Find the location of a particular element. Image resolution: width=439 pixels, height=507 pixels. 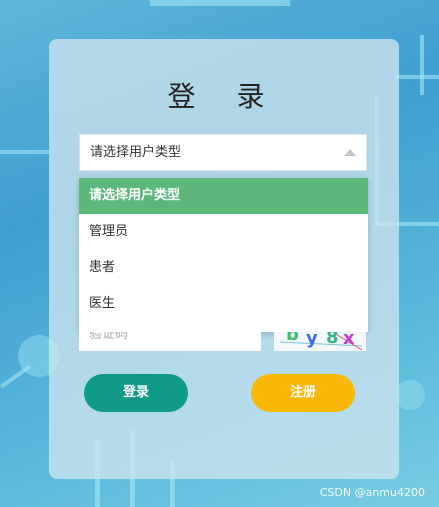

dropdown-option-patient: 患者 is located at coordinates (223, 268).